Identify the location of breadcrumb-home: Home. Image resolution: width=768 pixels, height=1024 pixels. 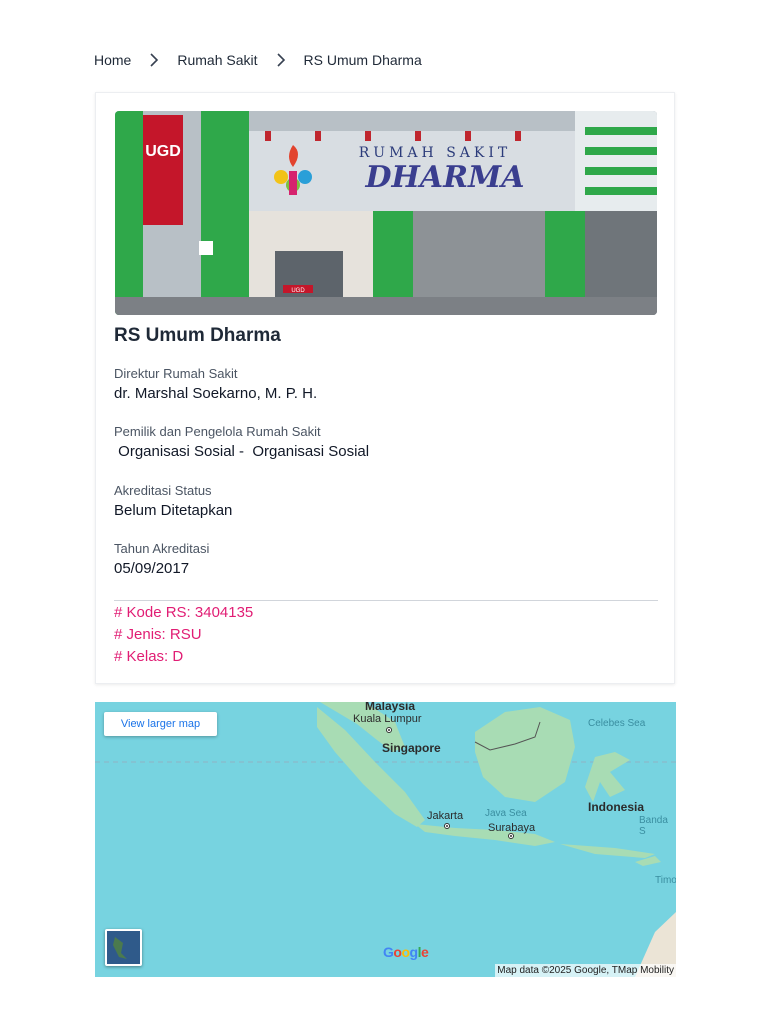
(112, 60).